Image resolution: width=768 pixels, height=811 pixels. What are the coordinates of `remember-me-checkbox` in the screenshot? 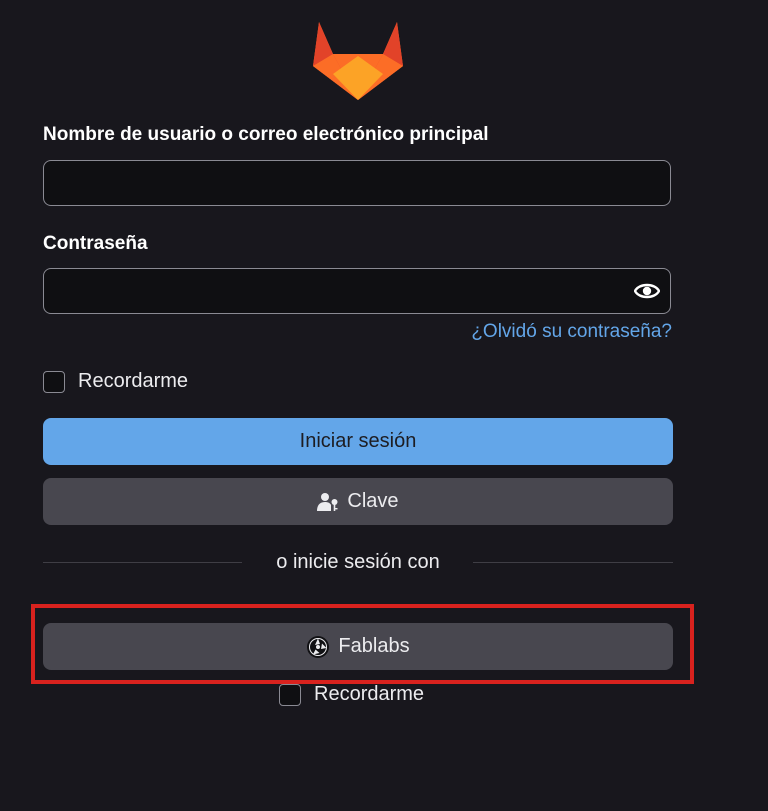 It's located at (54, 381).